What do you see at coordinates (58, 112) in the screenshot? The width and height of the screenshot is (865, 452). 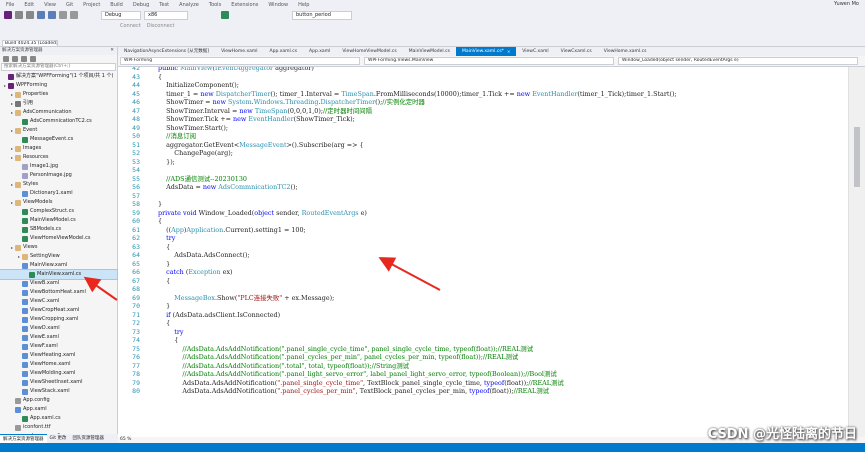 I see `tree-item: ▸ AdsCommunication` at bounding box center [58, 112].